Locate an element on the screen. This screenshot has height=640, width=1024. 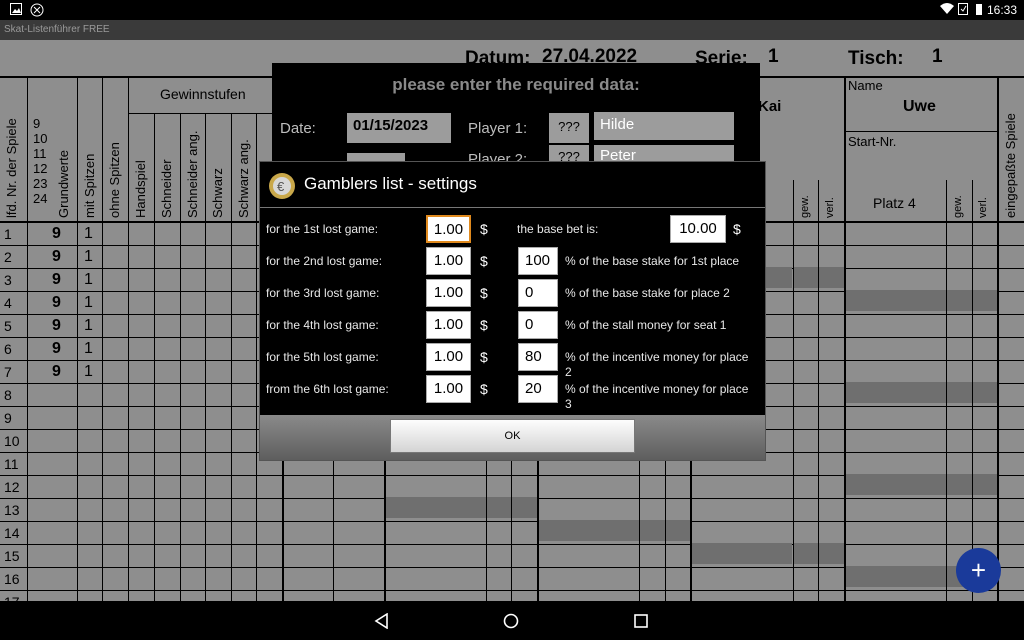
x-app-icon is located at coordinates (37, 11).